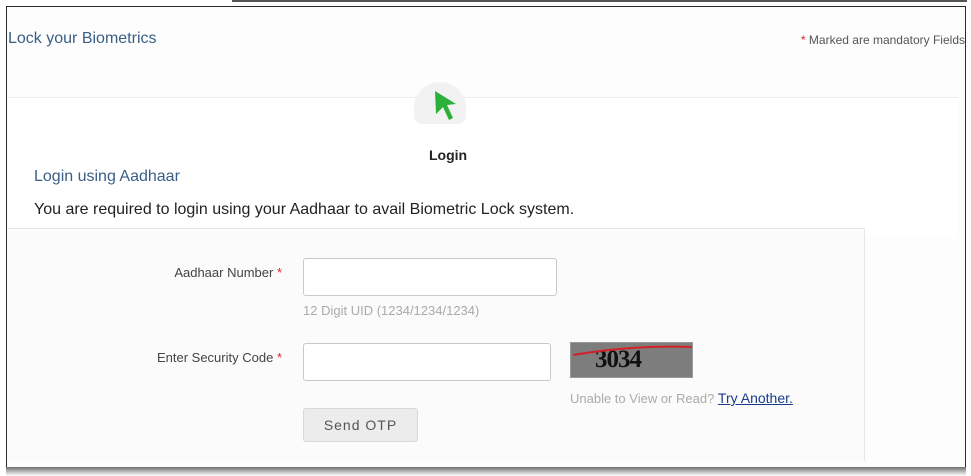  Describe the element at coordinates (486, 471) in the screenshot. I see `bottom-shadow` at that location.